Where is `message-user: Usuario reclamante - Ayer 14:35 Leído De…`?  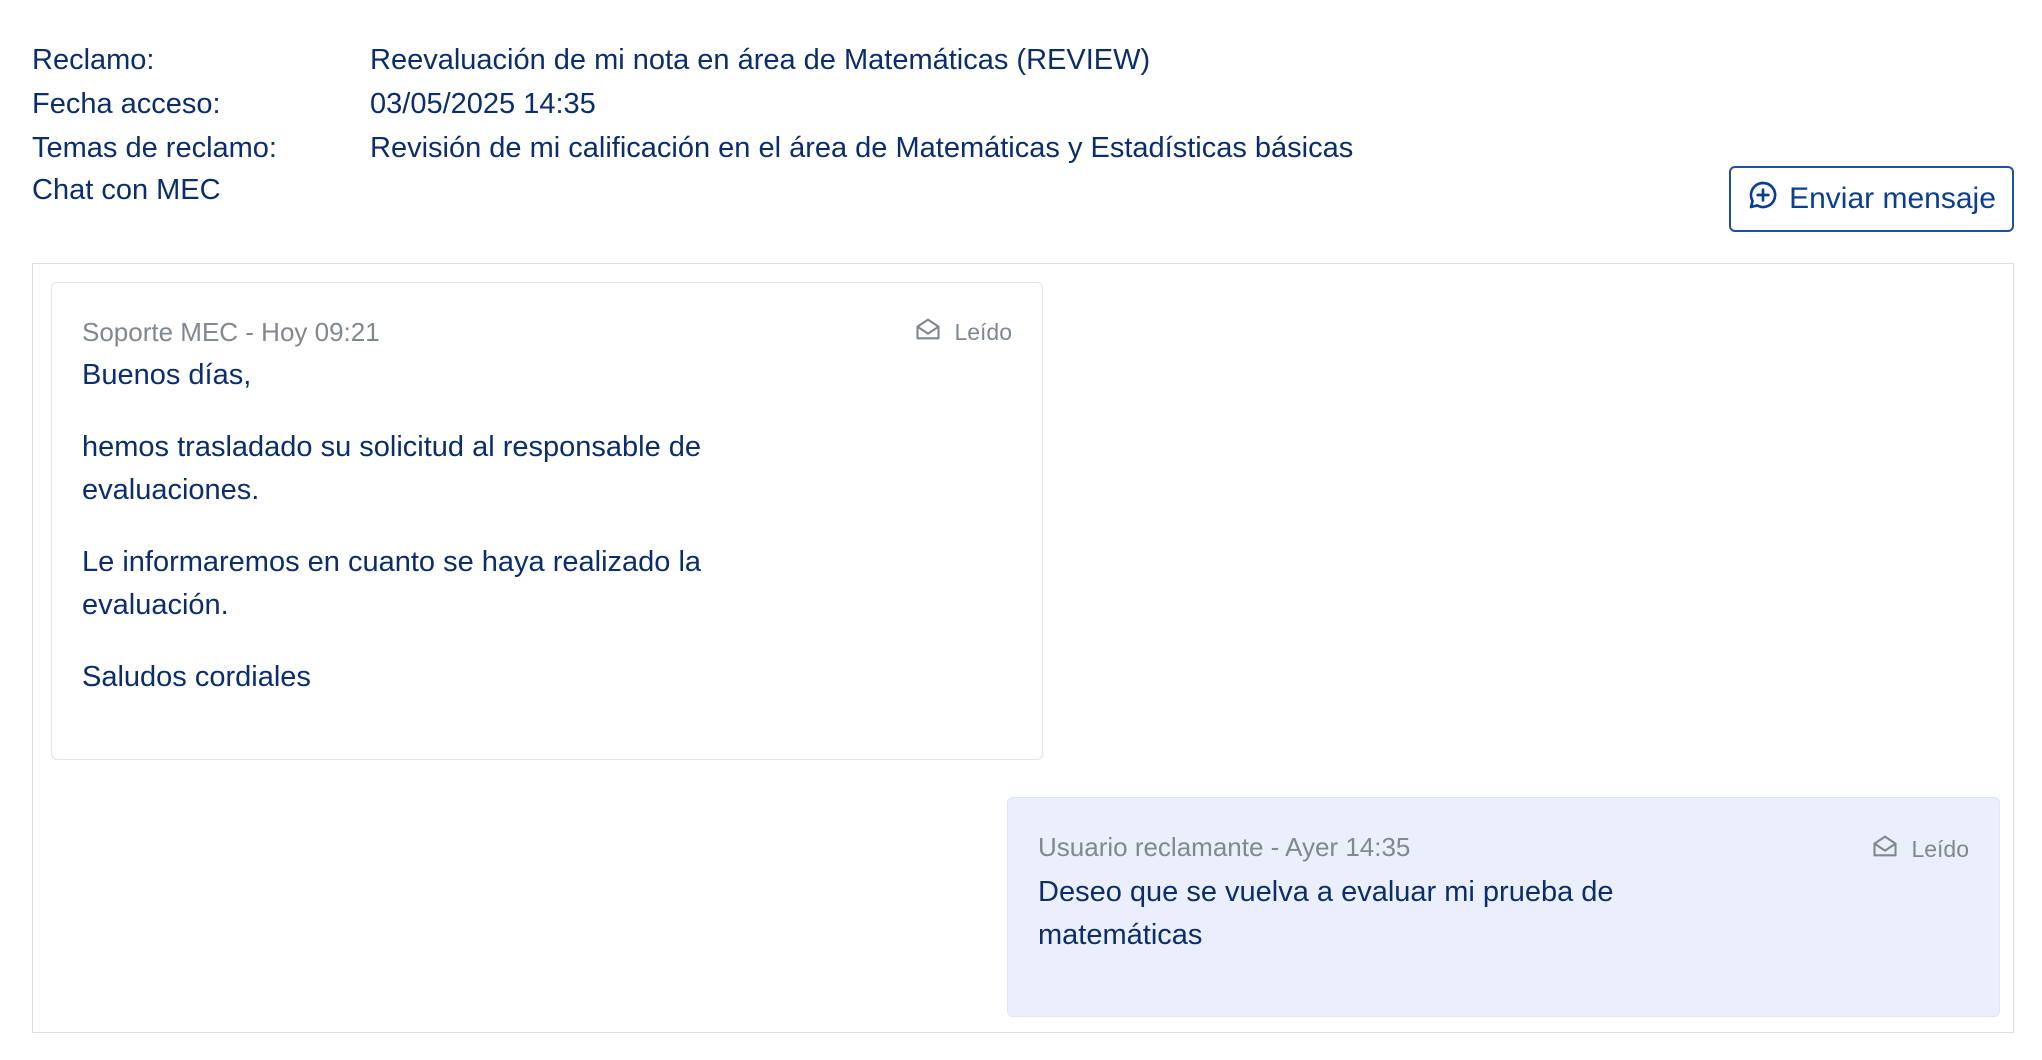
message-user: Usuario reclamante - Ayer 14:35 Leído De… is located at coordinates (1503, 907).